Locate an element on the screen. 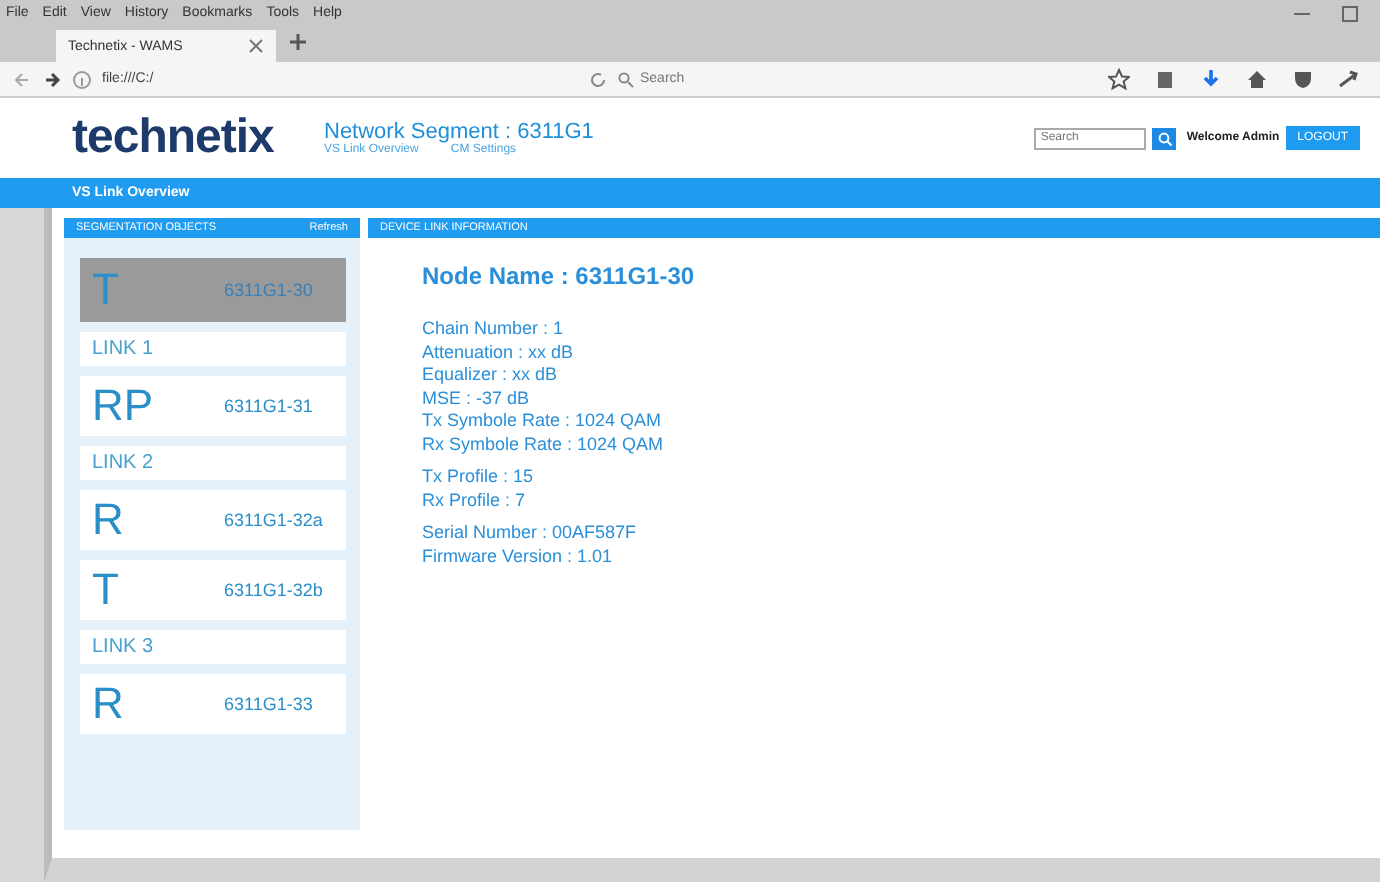  info-line: Attenuation : xx dB is located at coordinates (499, 352).